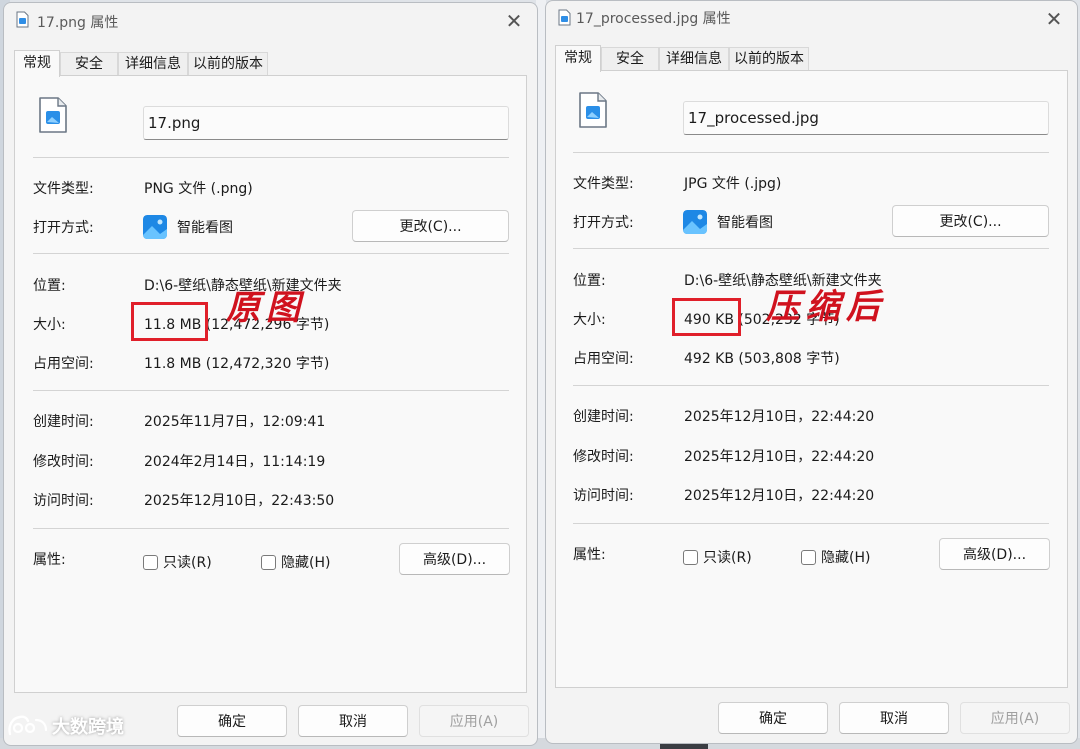 The width and height of the screenshot is (1080, 749). I want to click on title-bar: 17.png 属性 ✕, so click(270, 21).